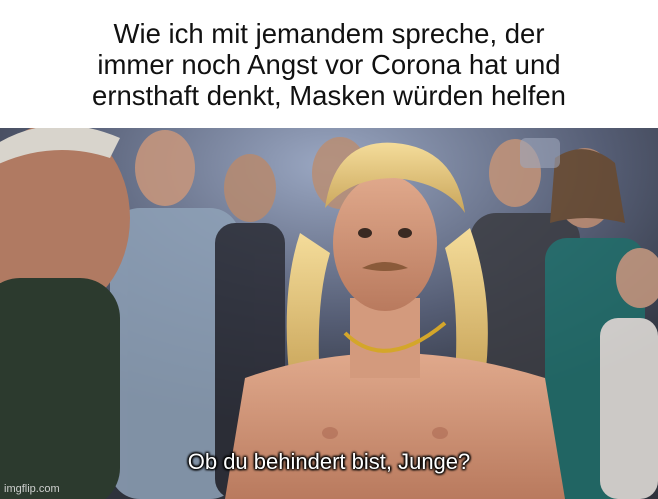  What do you see at coordinates (65, 313) in the screenshot?
I see `foreground-left-figure` at bounding box center [65, 313].